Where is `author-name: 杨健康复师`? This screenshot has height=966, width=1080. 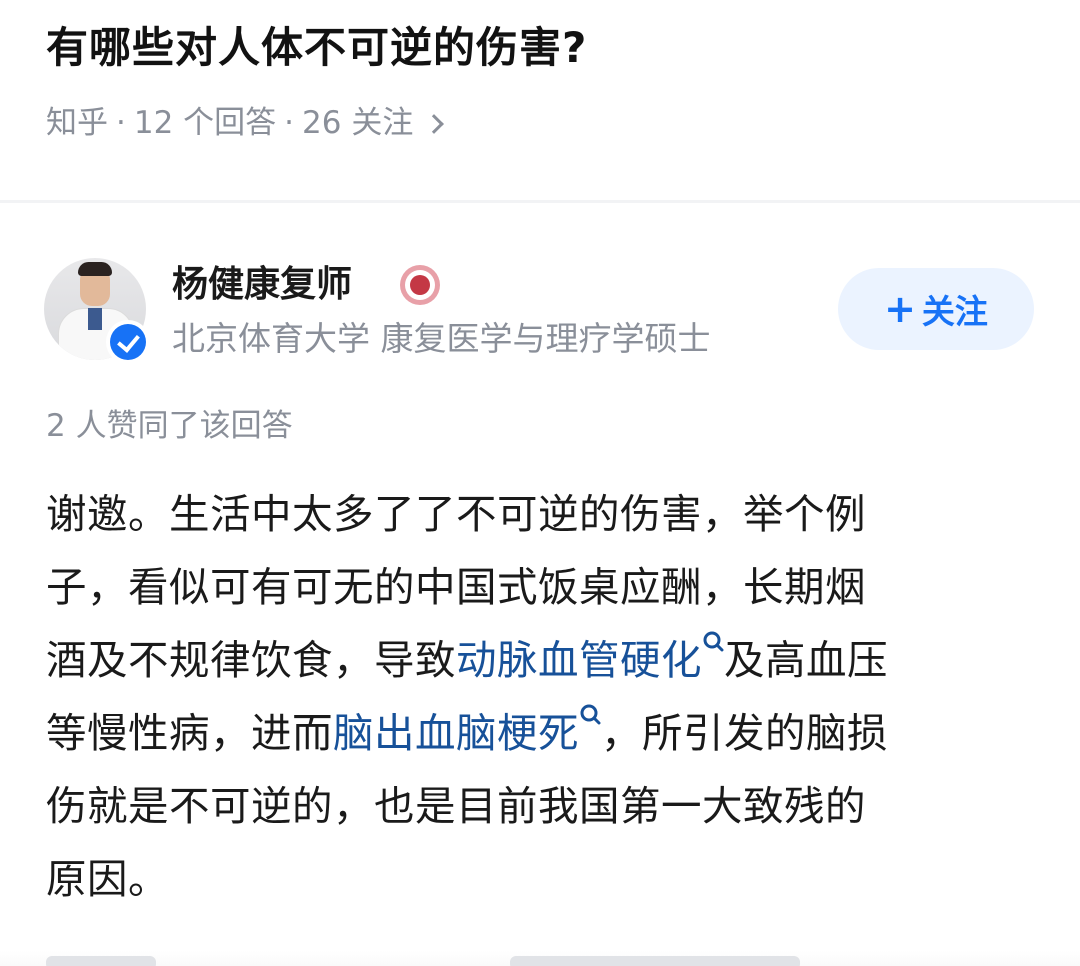
author-name: 杨健康复师 is located at coordinates (262, 285).